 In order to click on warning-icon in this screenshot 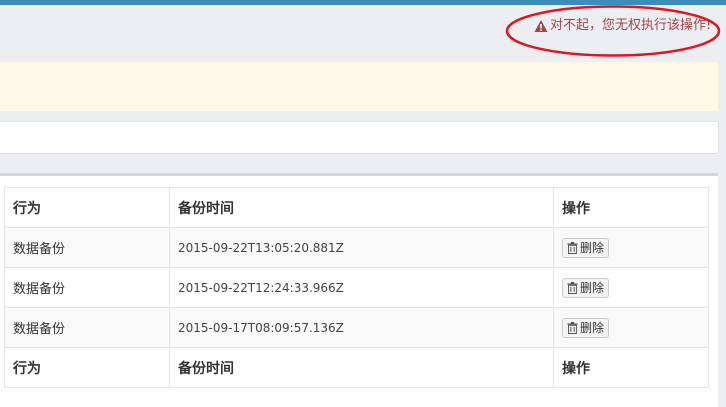, I will do `click(541, 26)`.